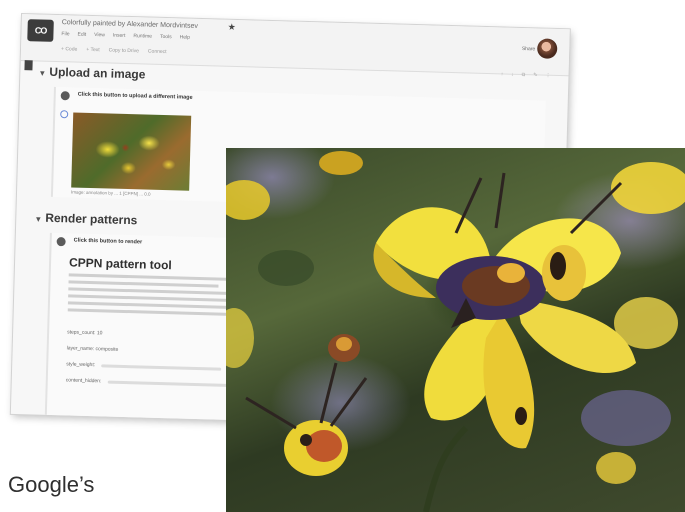 The image size is (685, 512). I want to click on param-layer: layer_name: composite, so click(93, 348).